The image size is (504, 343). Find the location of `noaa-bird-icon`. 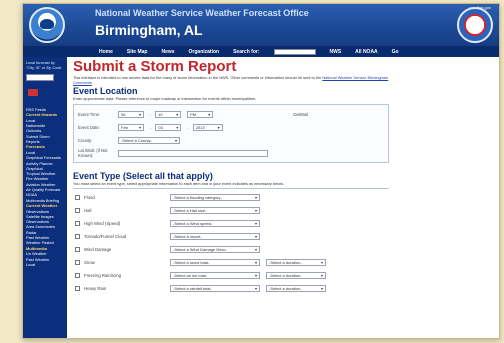

noaa-bird-icon is located at coordinates (47, 24).